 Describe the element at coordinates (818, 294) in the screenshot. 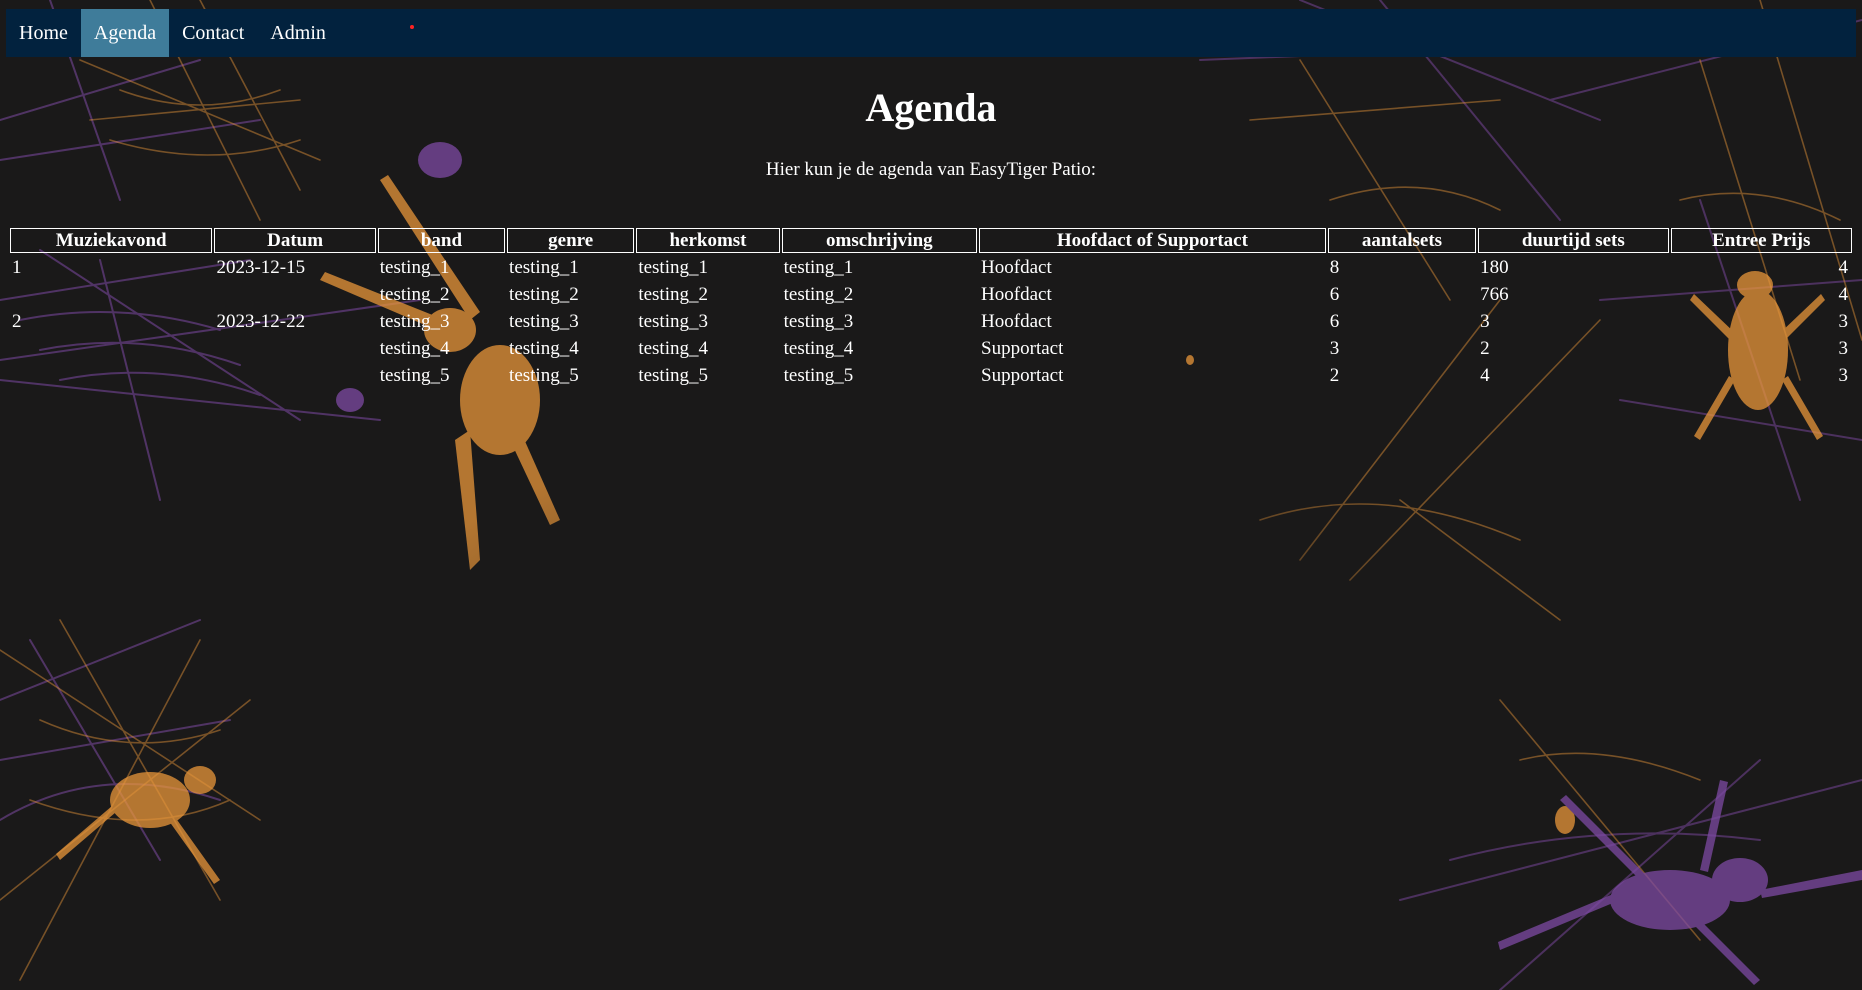

I see `cell-omschrijving: testing_2` at that location.